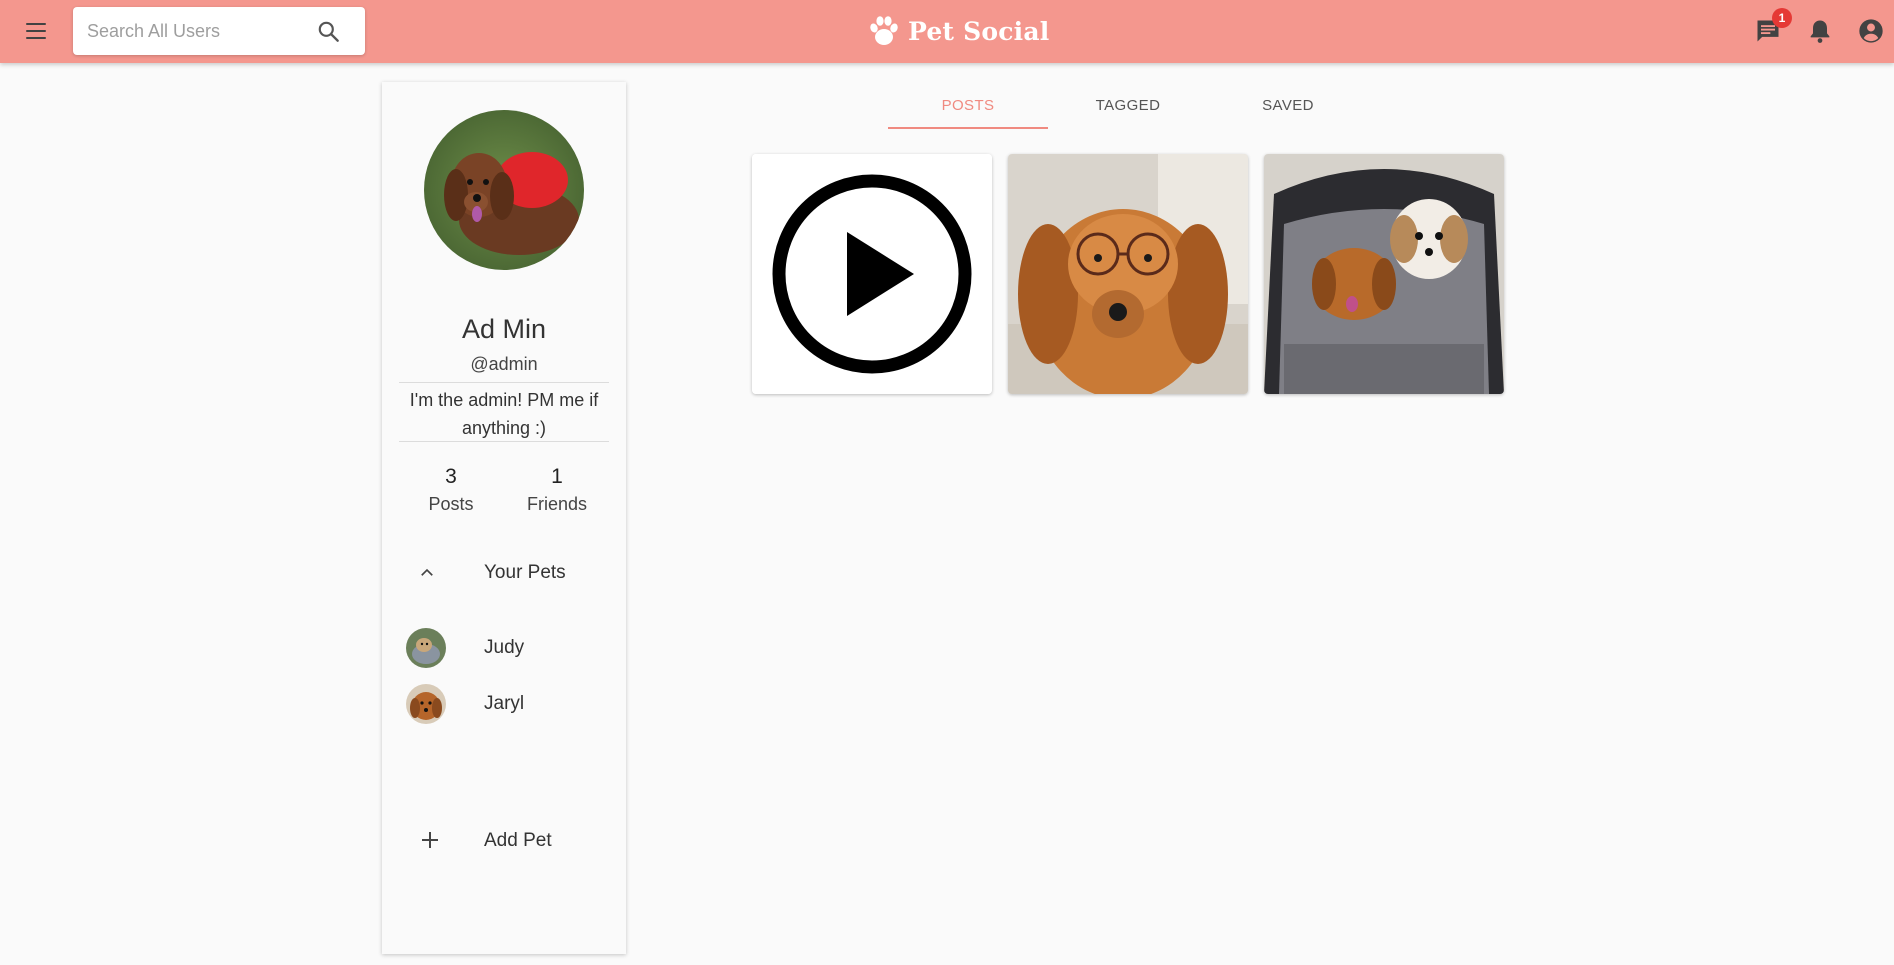  I want to click on account-circle-icon, so click(1871, 31).